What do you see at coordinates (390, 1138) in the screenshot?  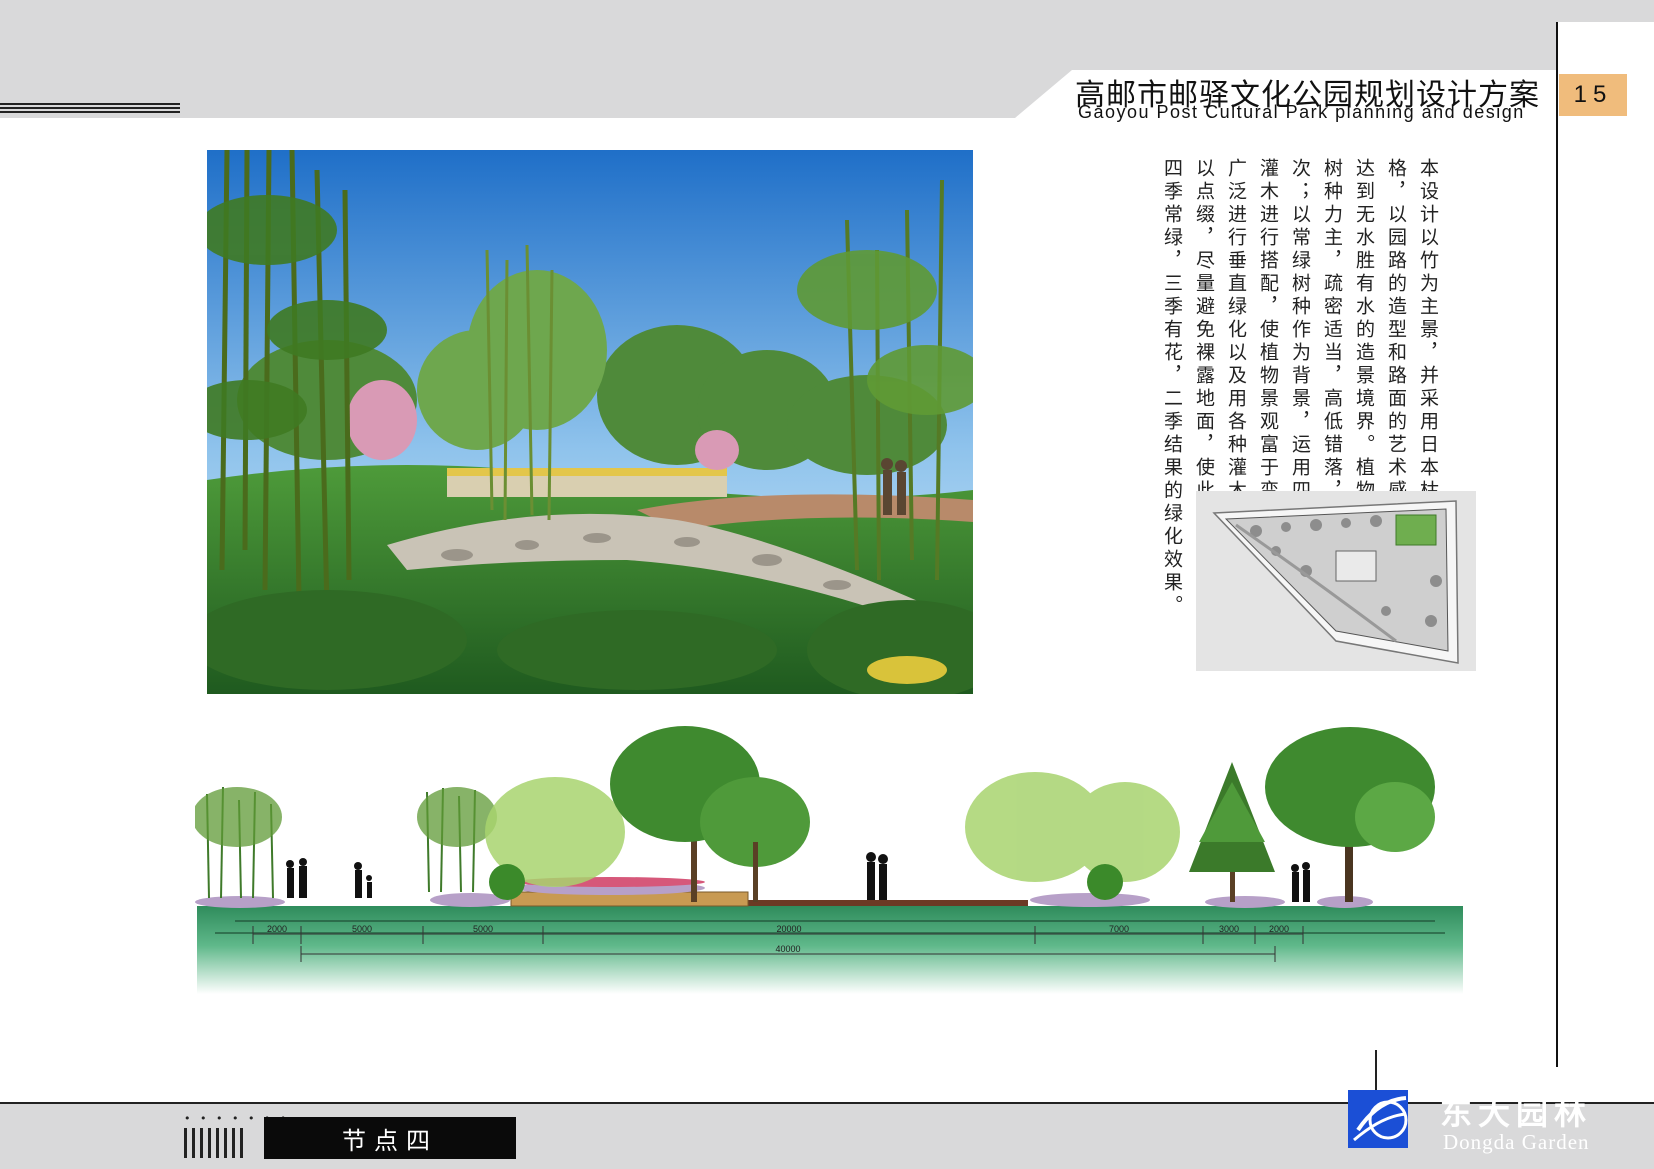 I see `section-label: 节点四` at bounding box center [390, 1138].